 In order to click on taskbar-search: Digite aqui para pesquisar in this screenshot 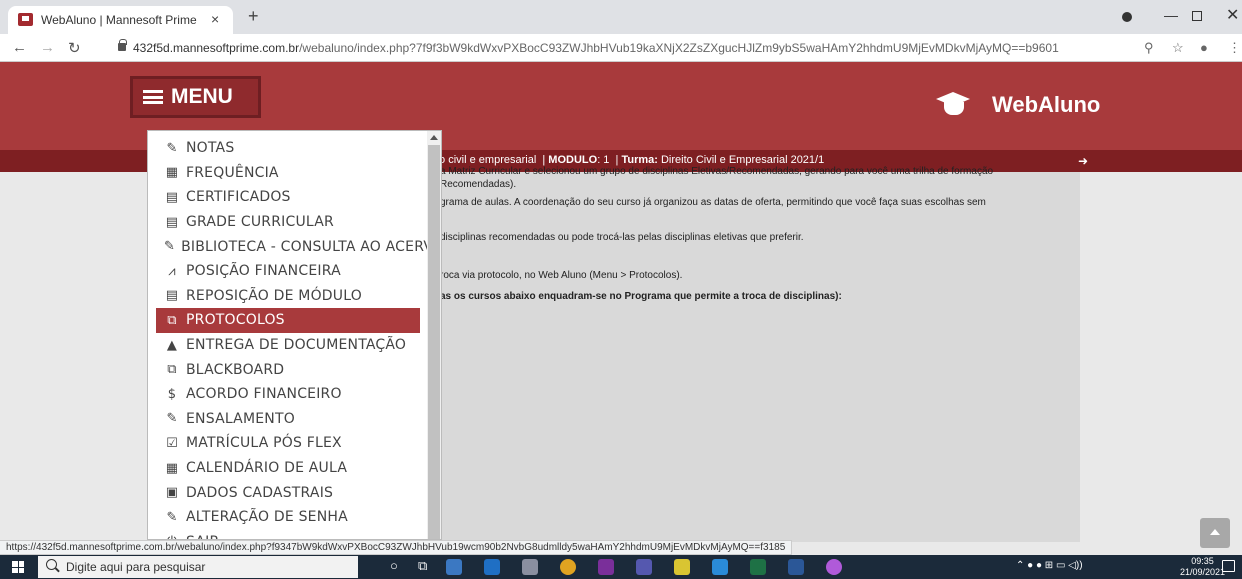, I will do `click(198, 567)`.